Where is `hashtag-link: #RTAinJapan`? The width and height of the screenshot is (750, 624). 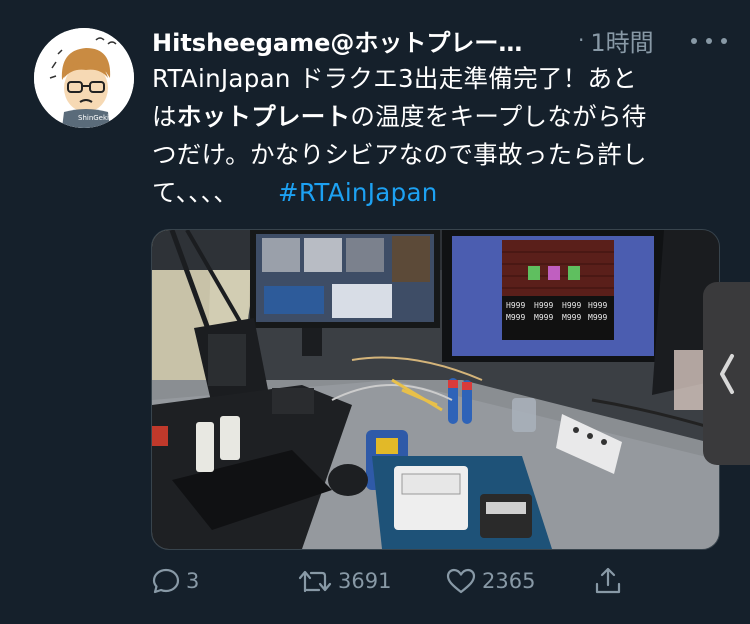
hashtag-link: #RTAinJapan is located at coordinates (358, 192).